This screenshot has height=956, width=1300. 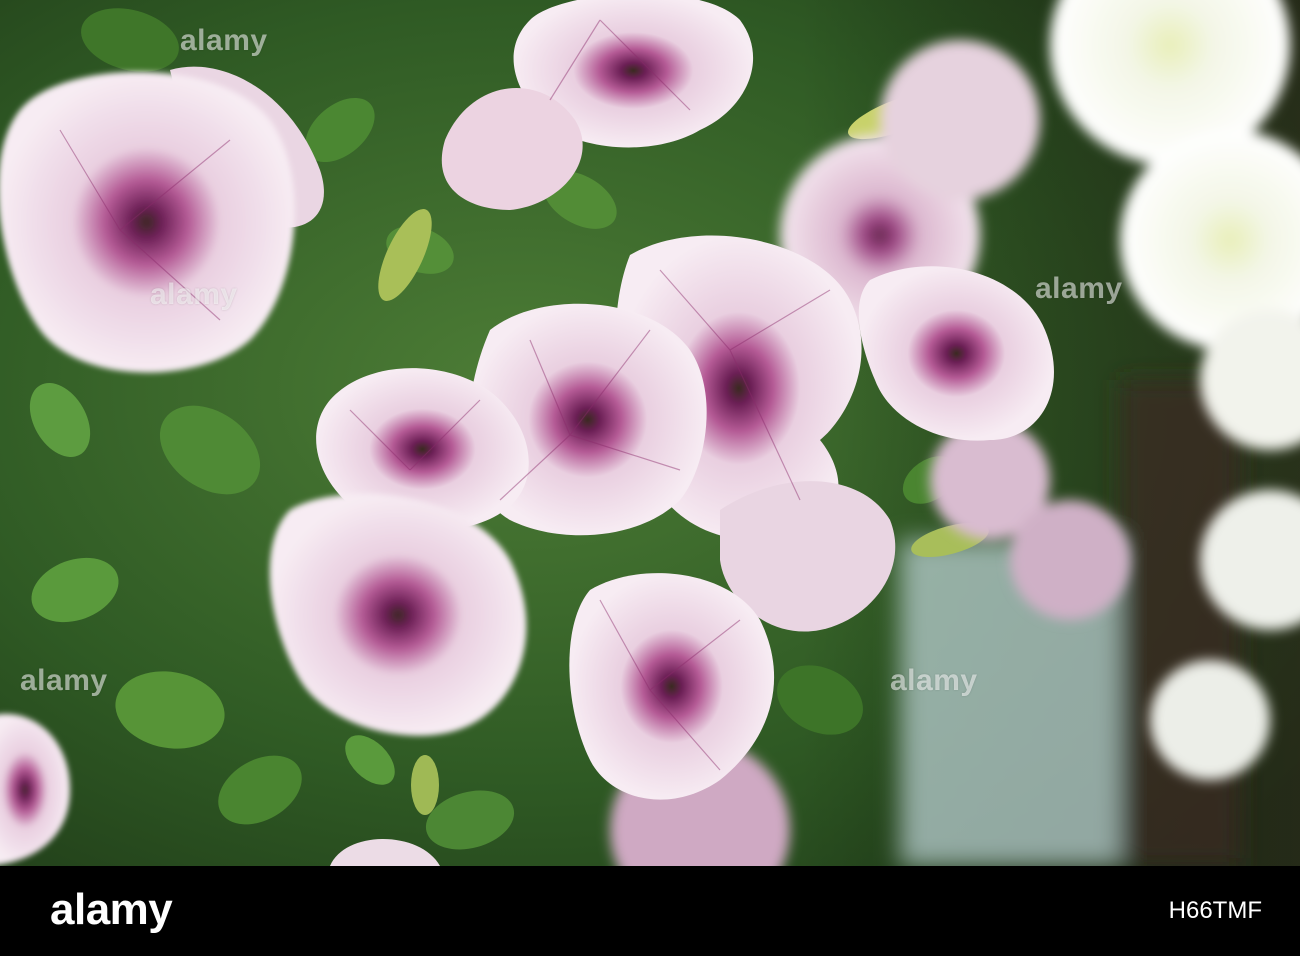 What do you see at coordinates (650, 911) in the screenshot?
I see `footer-bar: alamy H66TMF` at bounding box center [650, 911].